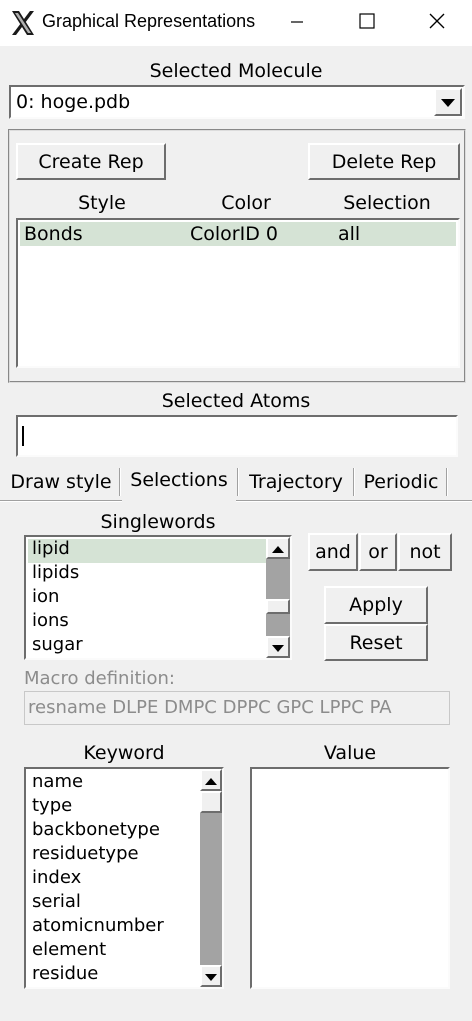  Describe the element at coordinates (236, 401) in the screenshot. I see `selected-atoms-label: Selected Atoms` at that location.